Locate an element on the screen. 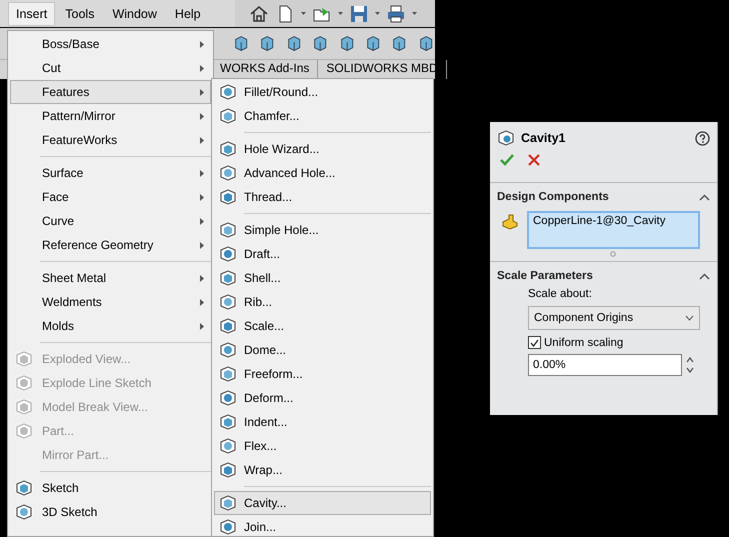 This screenshot has width=729, height=537. cavity-icon is located at coordinates (506, 138).